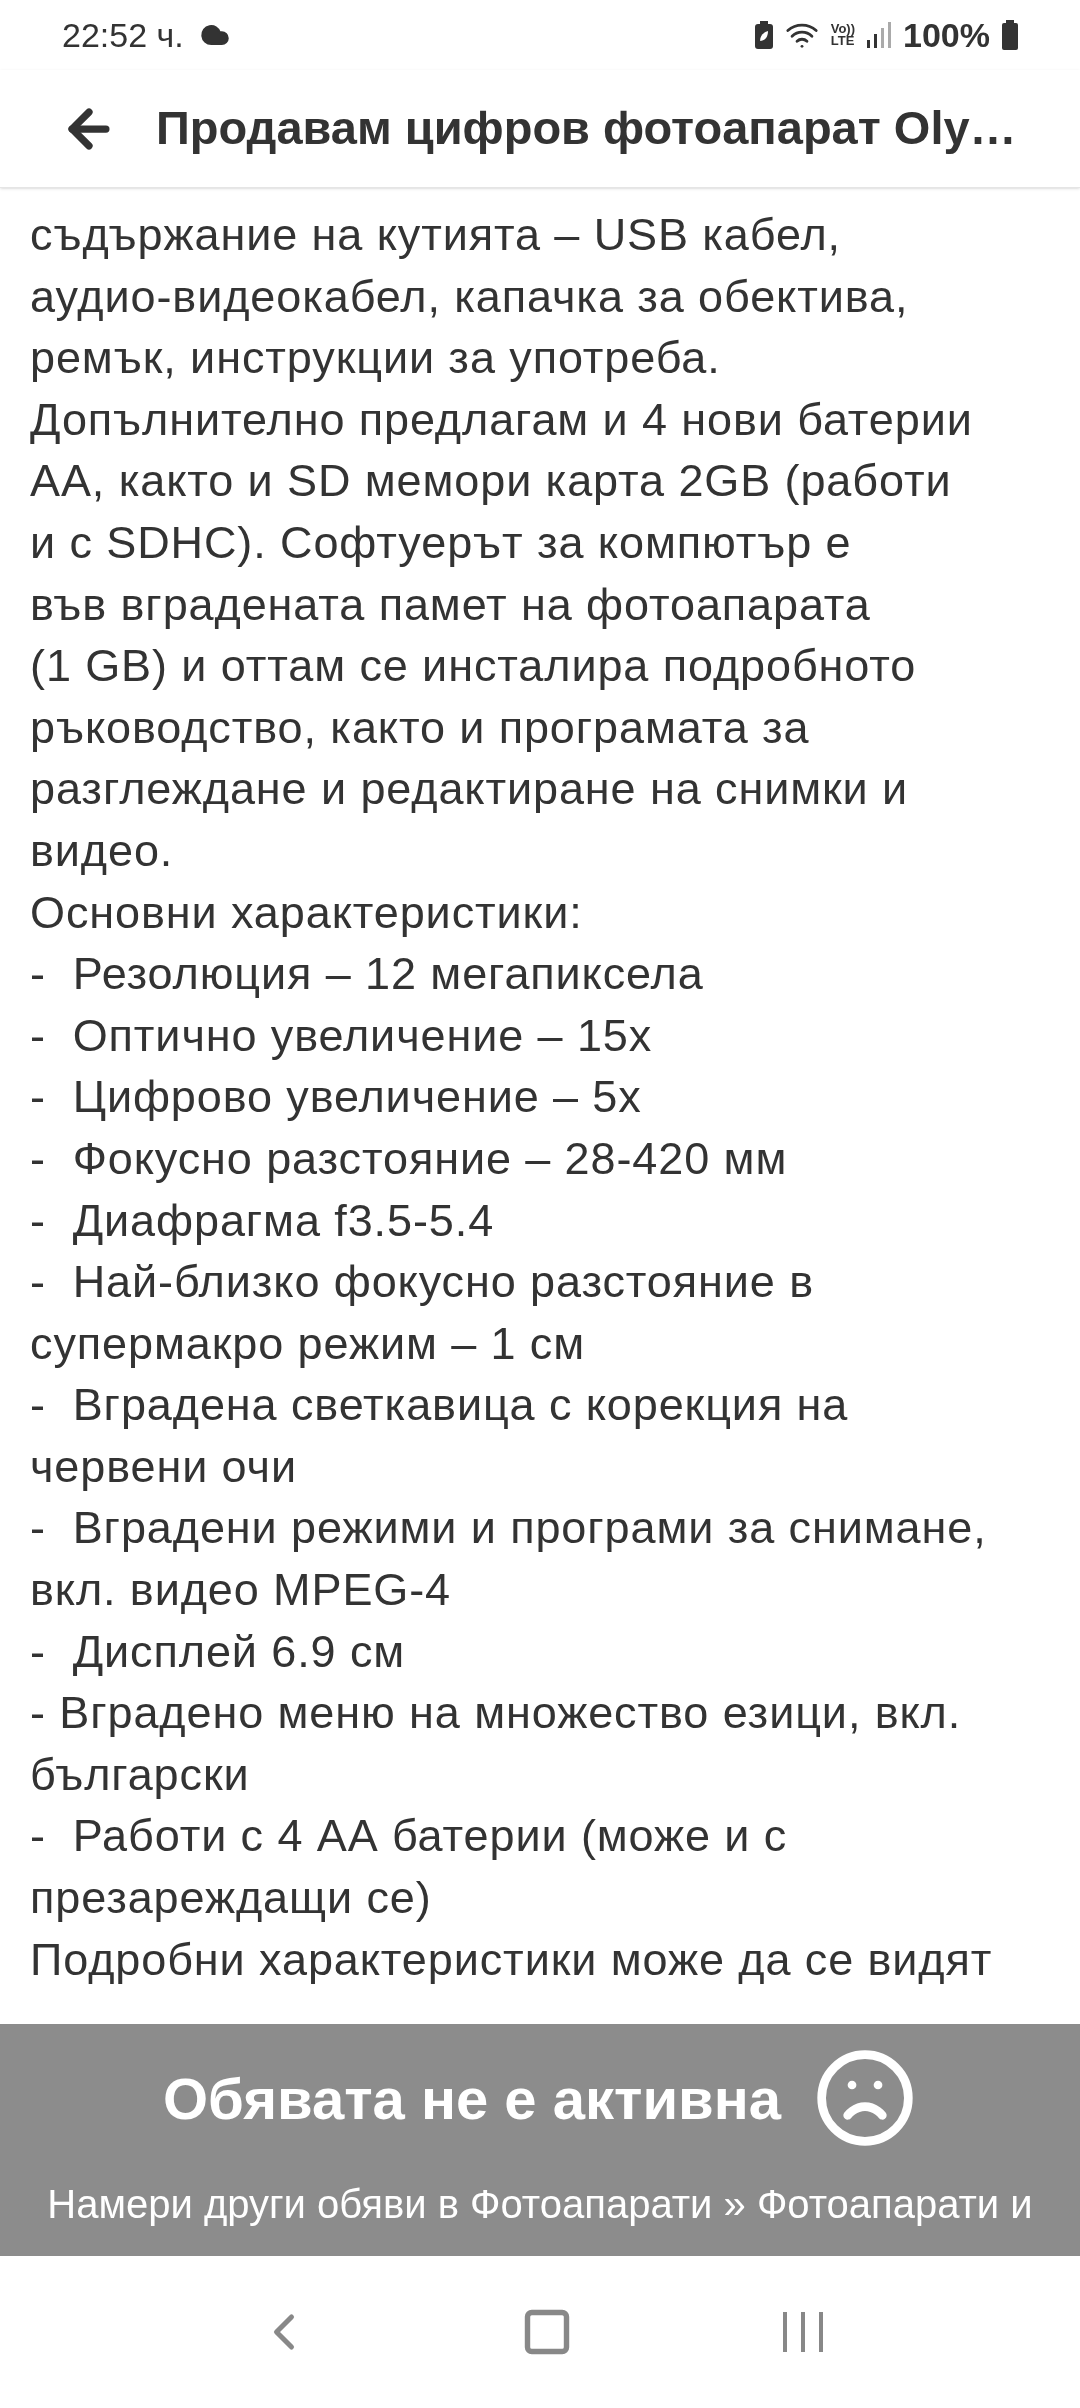  I want to click on battery-icon, so click(1010, 35).